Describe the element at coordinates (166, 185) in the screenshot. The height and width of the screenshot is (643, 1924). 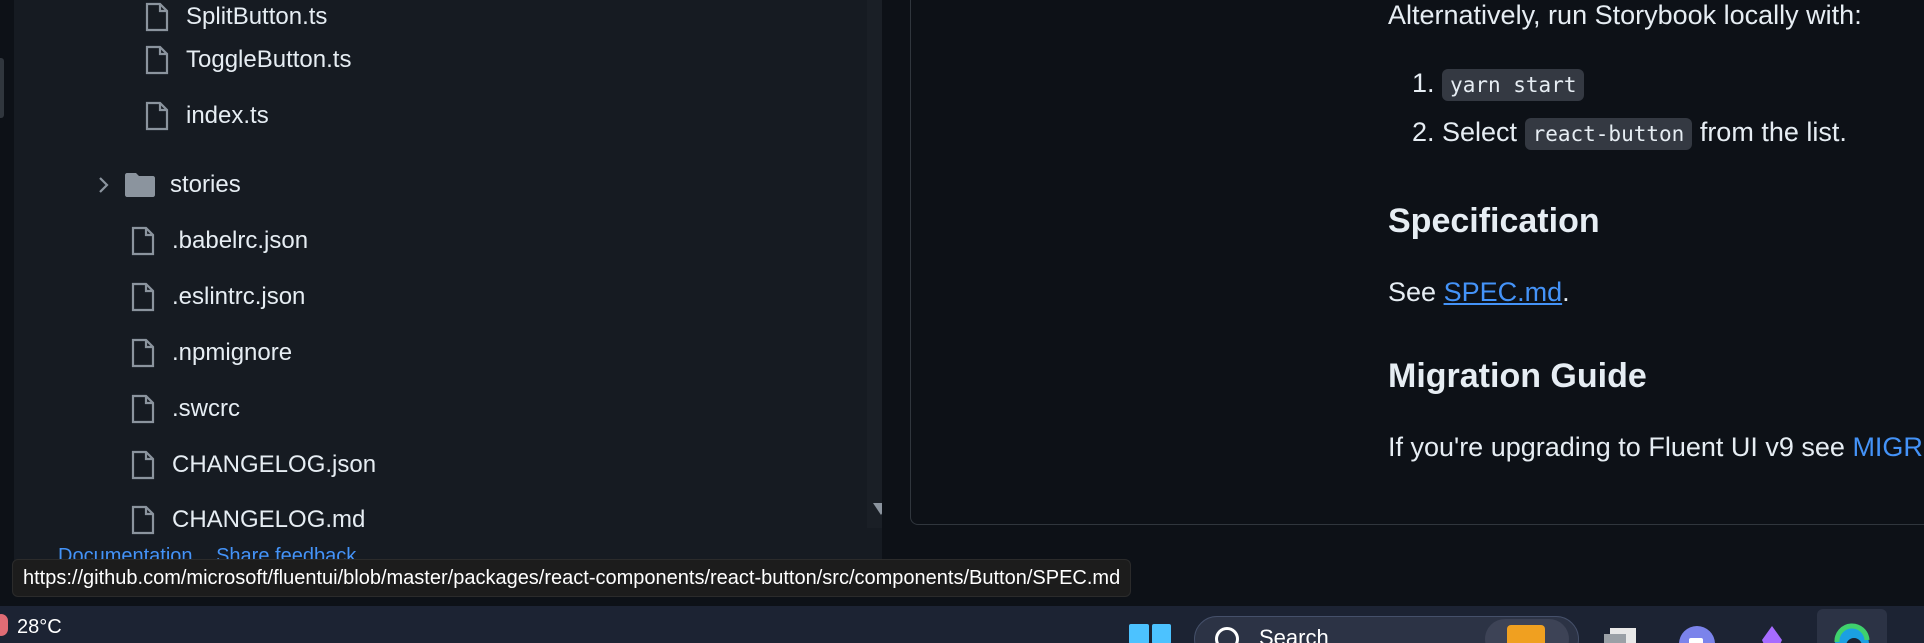
I see `tree-item-folder: stories` at that location.